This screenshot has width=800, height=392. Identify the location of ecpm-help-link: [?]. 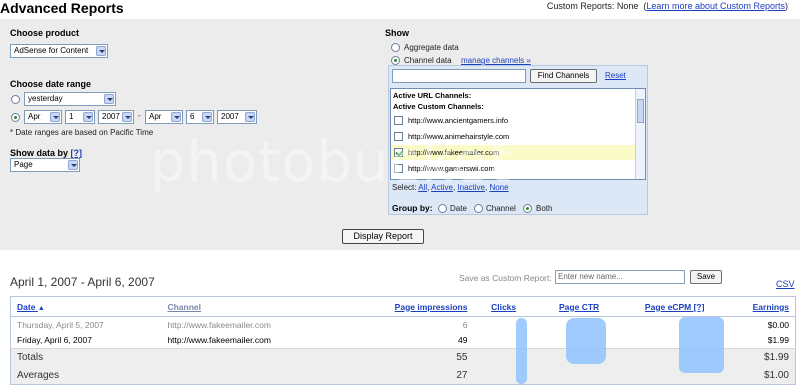
(699, 307).